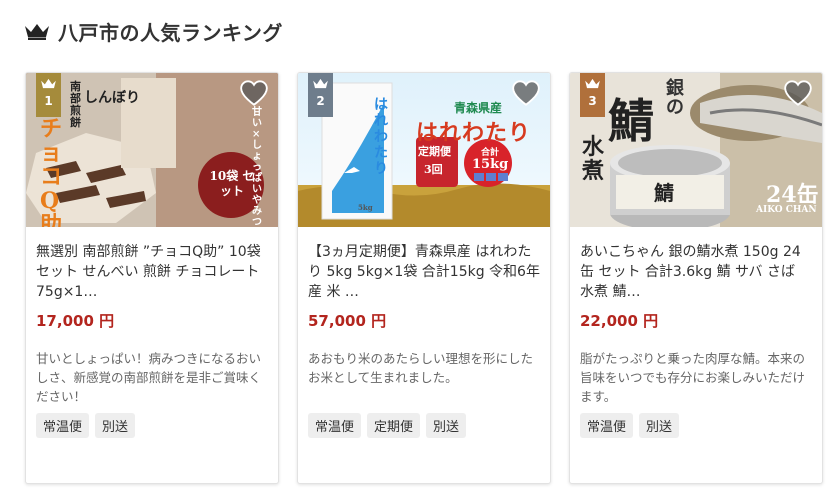  I want to click on rank-badge: 3, so click(592, 95).